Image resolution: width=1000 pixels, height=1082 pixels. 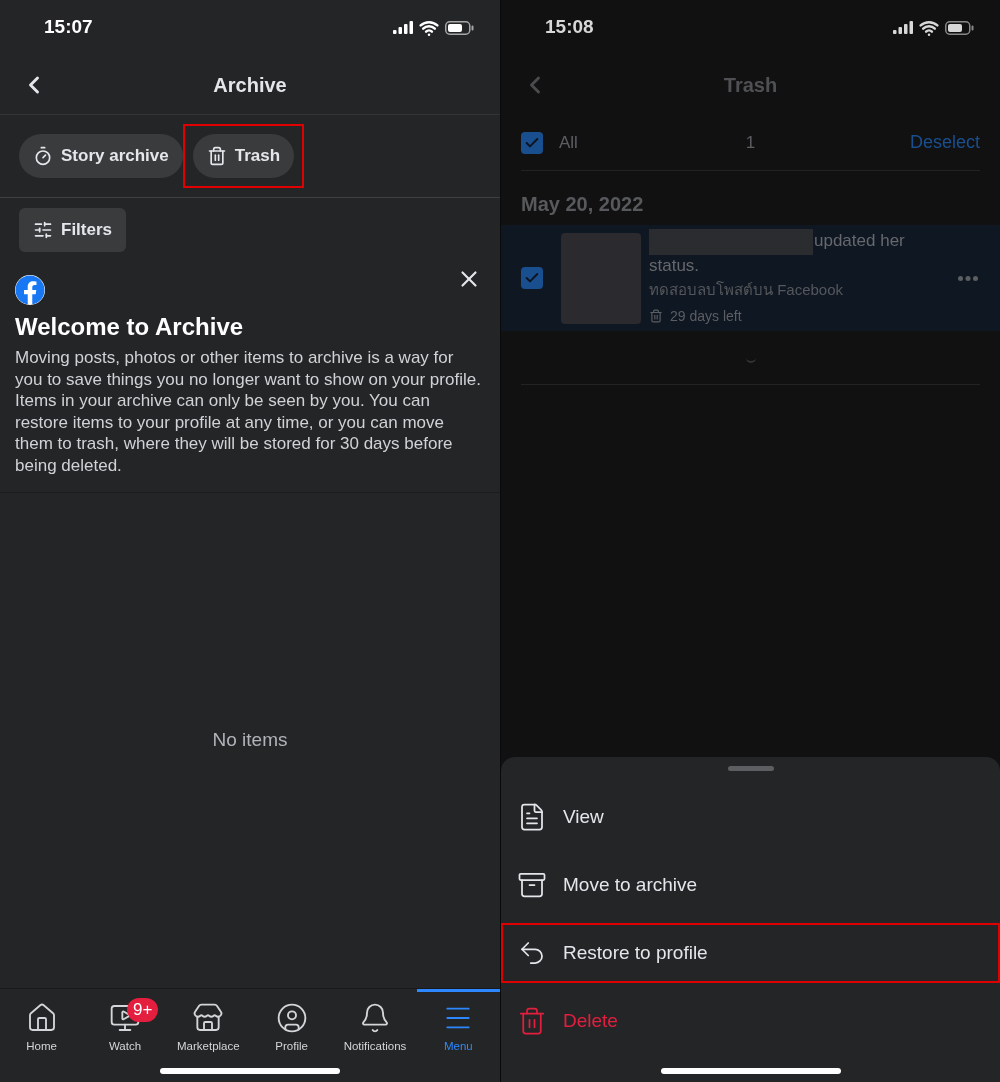 What do you see at coordinates (747, 290) in the screenshot?
I see `item-subtitle: ทดสอบลบโพสต์บน Facebook` at bounding box center [747, 290].